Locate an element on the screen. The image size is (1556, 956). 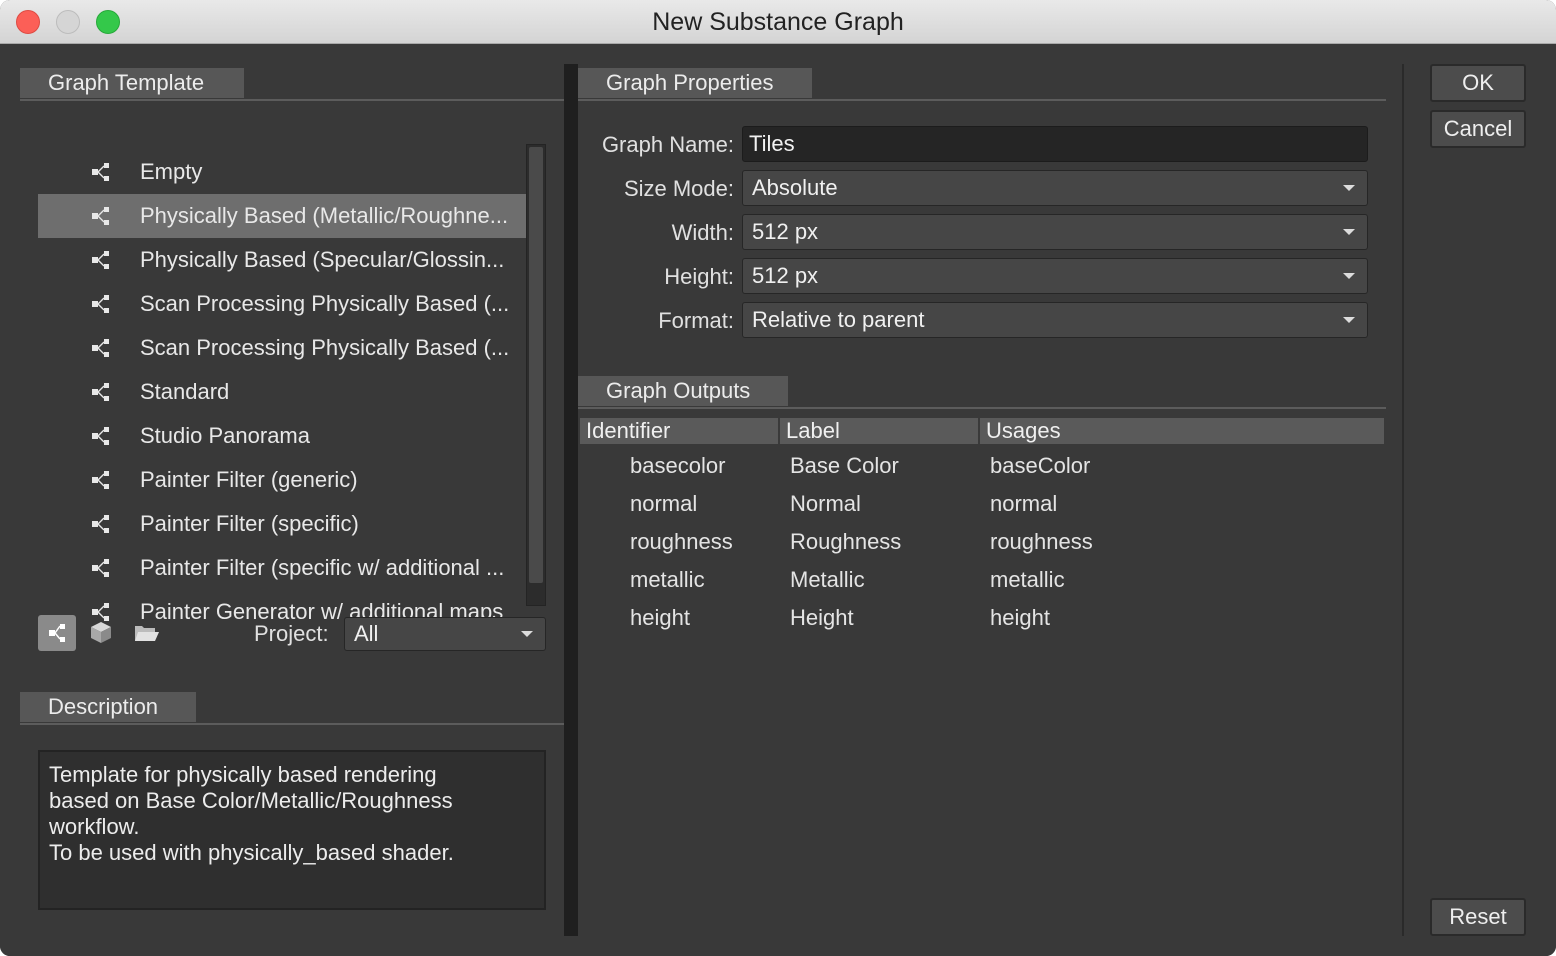
format-dropdown: Relative to parent is located at coordinates (1055, 320).